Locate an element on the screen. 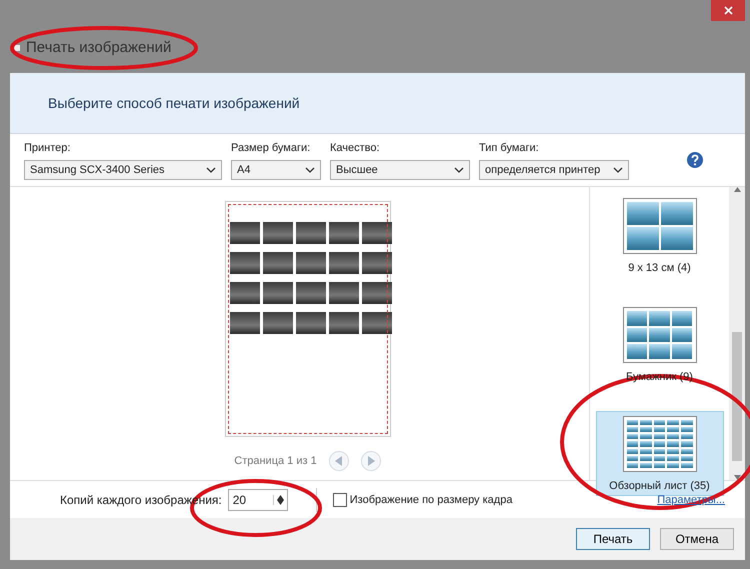 The height and width of the screenshot is (569, 750). window-title: Печать изображений is located at coordinates (99, 47).